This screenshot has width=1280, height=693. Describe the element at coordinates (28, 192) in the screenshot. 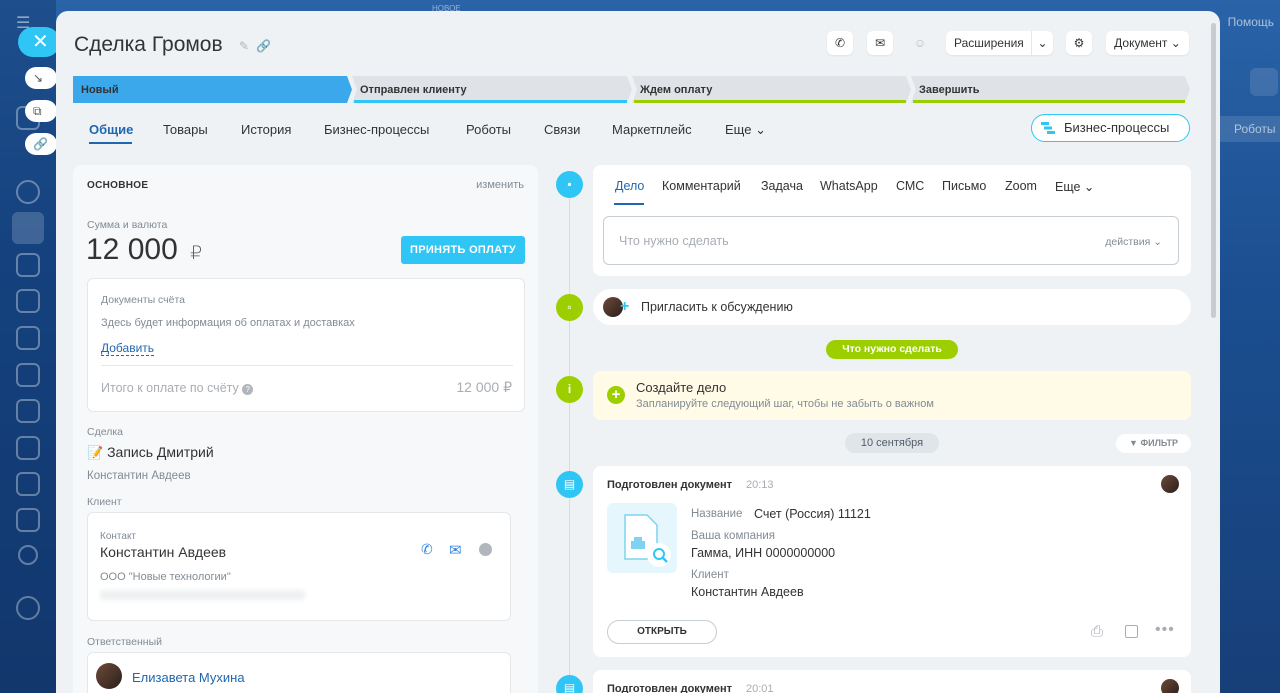

I see `hexagon-icon` at that location.